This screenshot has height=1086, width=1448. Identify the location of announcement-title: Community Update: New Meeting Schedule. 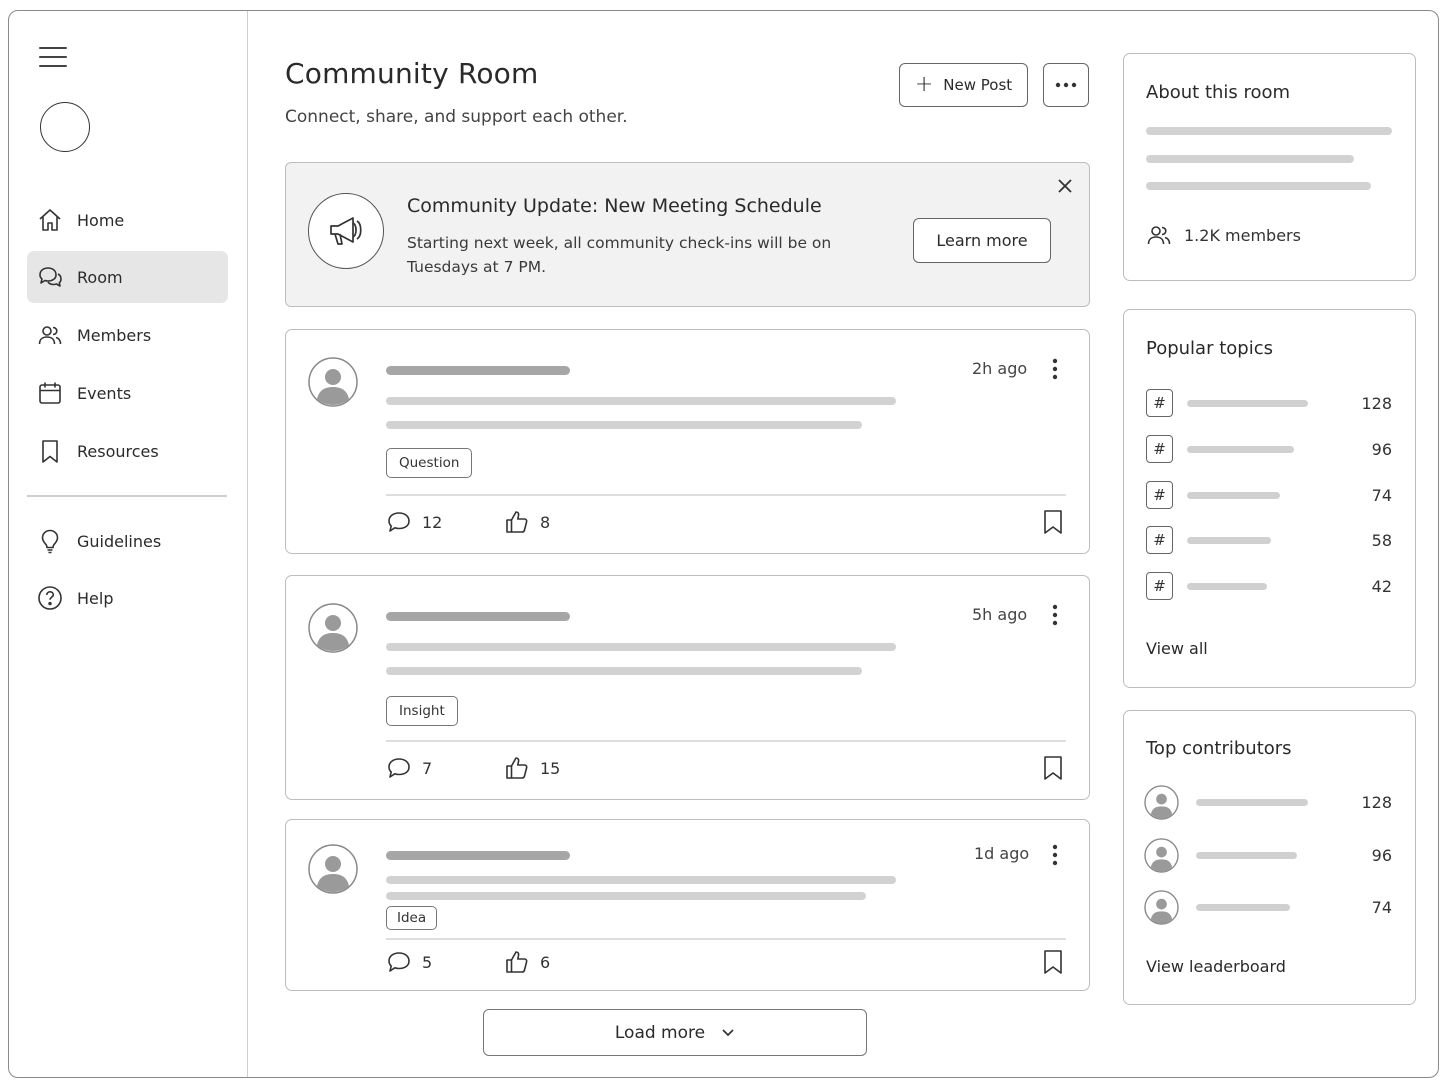
(614, 206).